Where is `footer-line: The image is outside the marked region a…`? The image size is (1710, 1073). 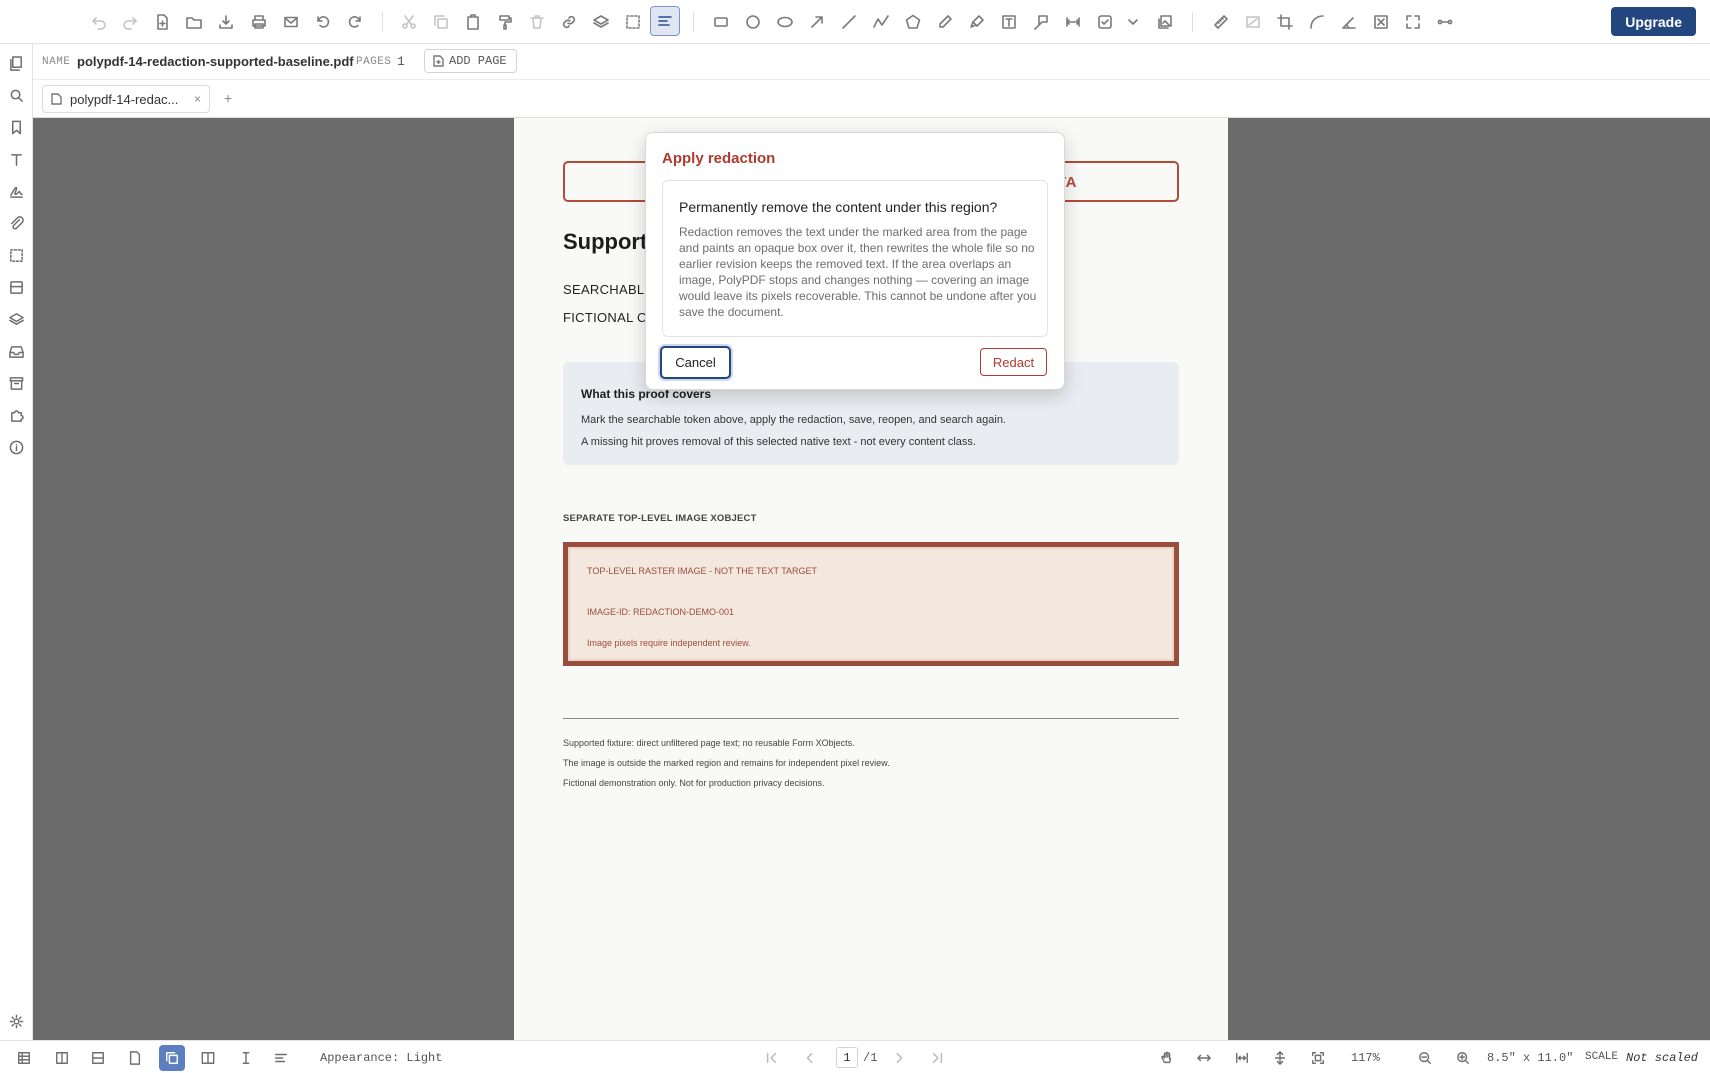 footer-line: The image is outside the marked region a… is located at coordinates (726, 763).